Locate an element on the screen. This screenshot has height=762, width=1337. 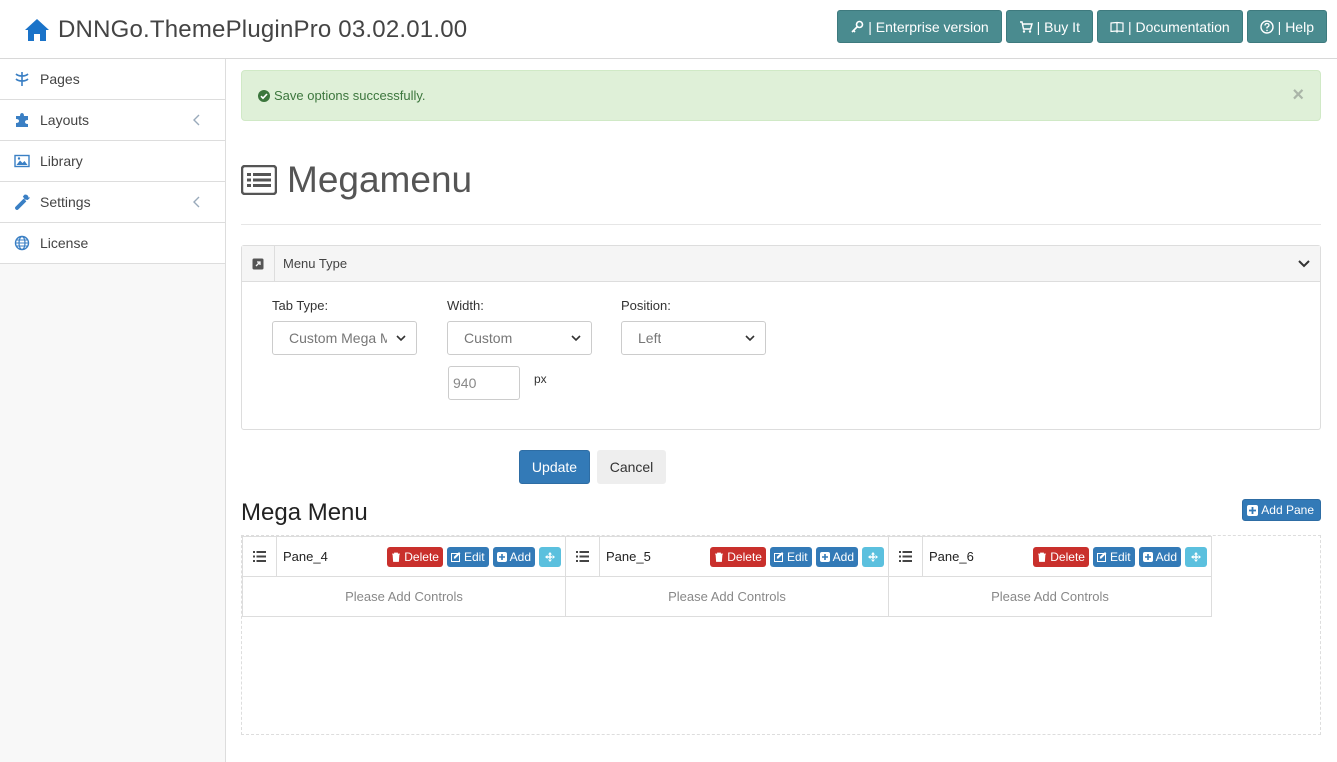
external-link-icon is located at coordinates (258, 263).